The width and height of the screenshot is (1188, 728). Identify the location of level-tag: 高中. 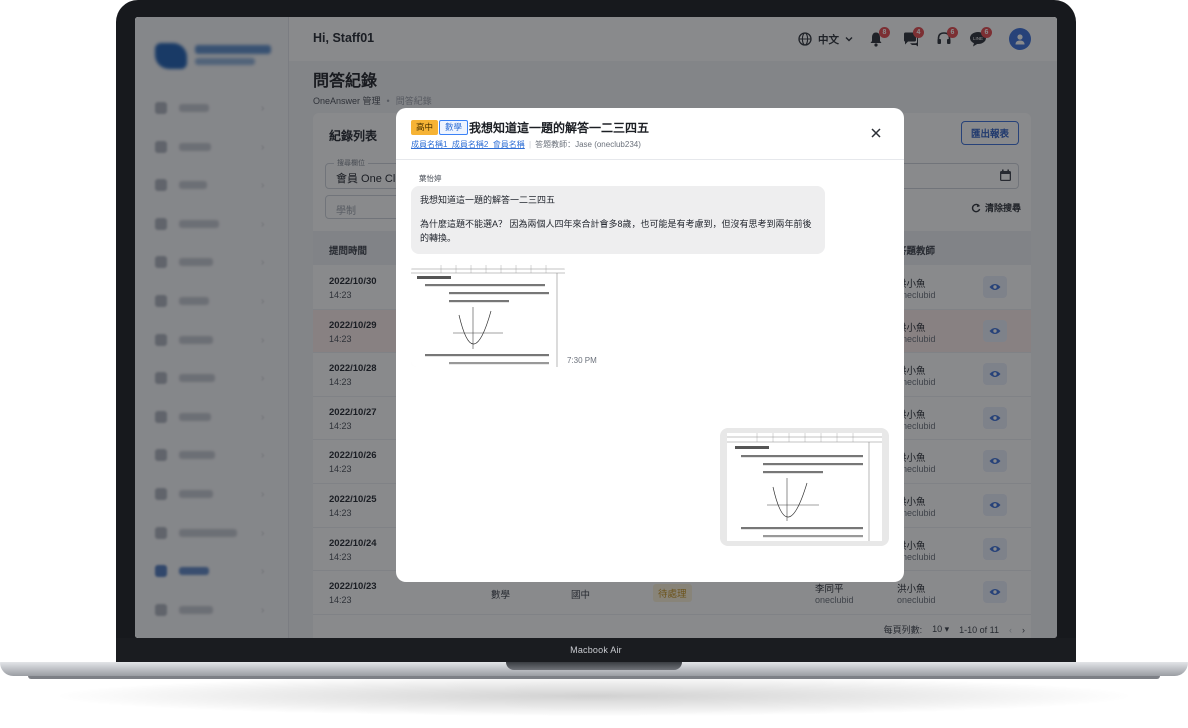
(425, 127).